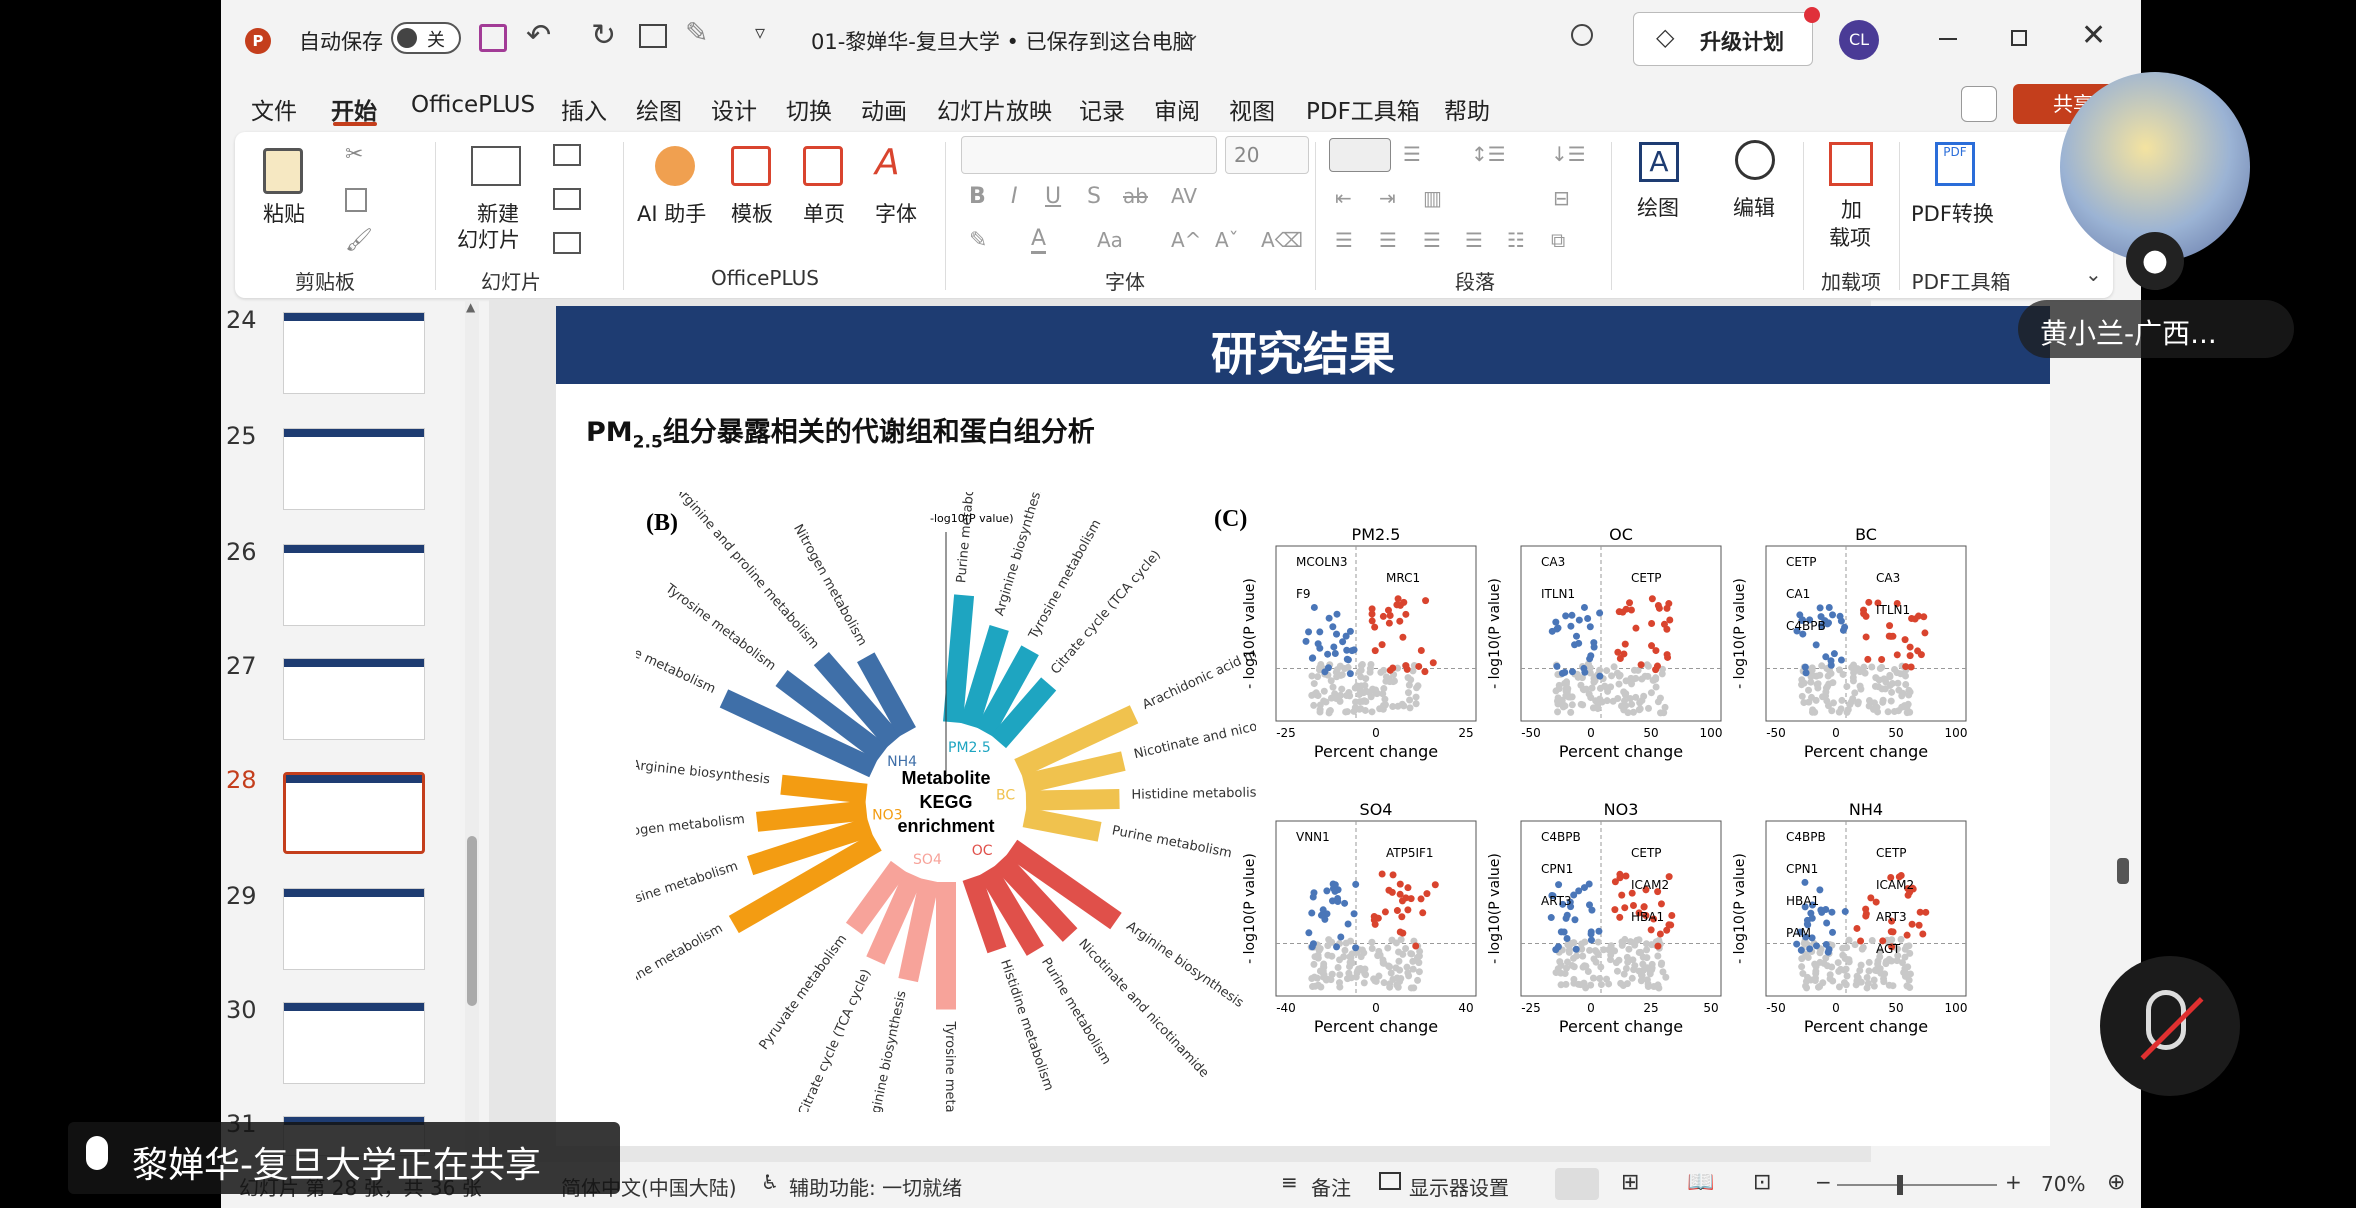  Describe the element at coordinates (1186, 240) in the screenshot. I see `grow-font-icon: A^` at that location.